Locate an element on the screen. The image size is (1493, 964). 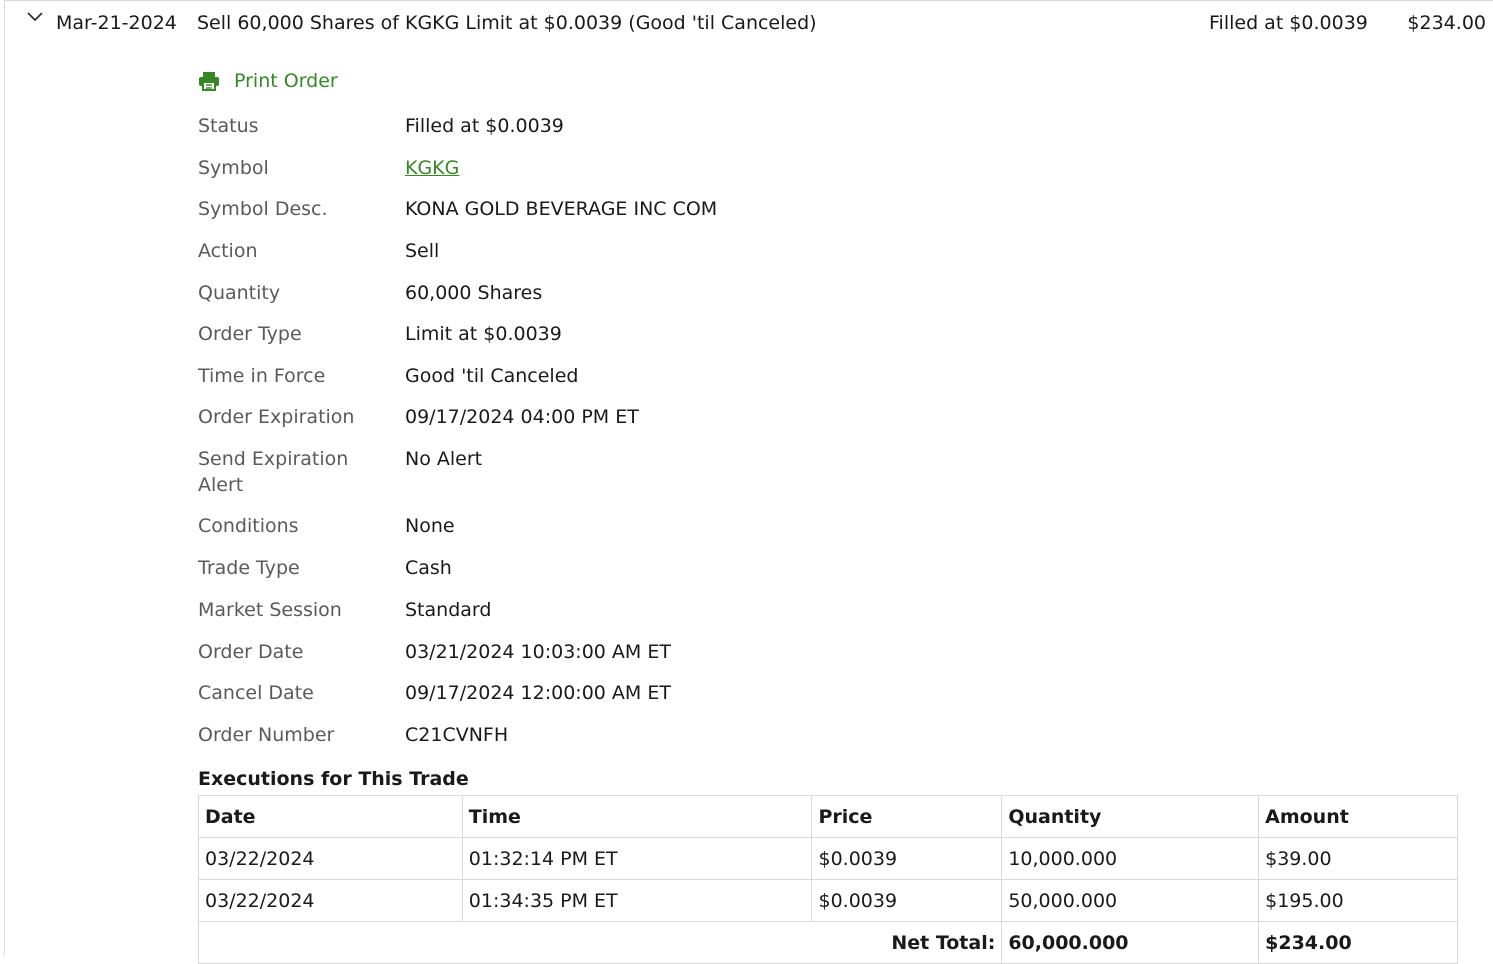
detail-row-action: Action Sell is located at coordinates (457, 259).